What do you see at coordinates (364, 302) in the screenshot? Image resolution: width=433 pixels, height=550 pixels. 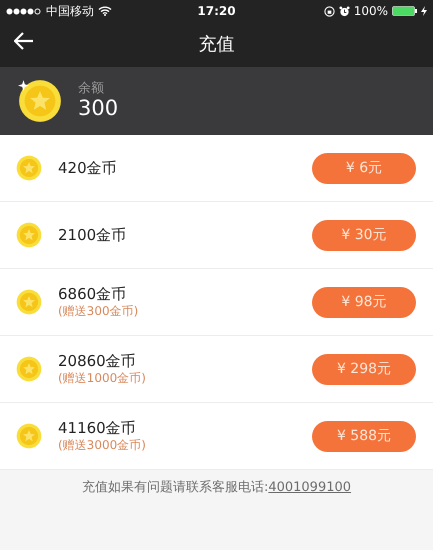 I see `price-button: ¥ 98元` at bounding box center [364, 302].